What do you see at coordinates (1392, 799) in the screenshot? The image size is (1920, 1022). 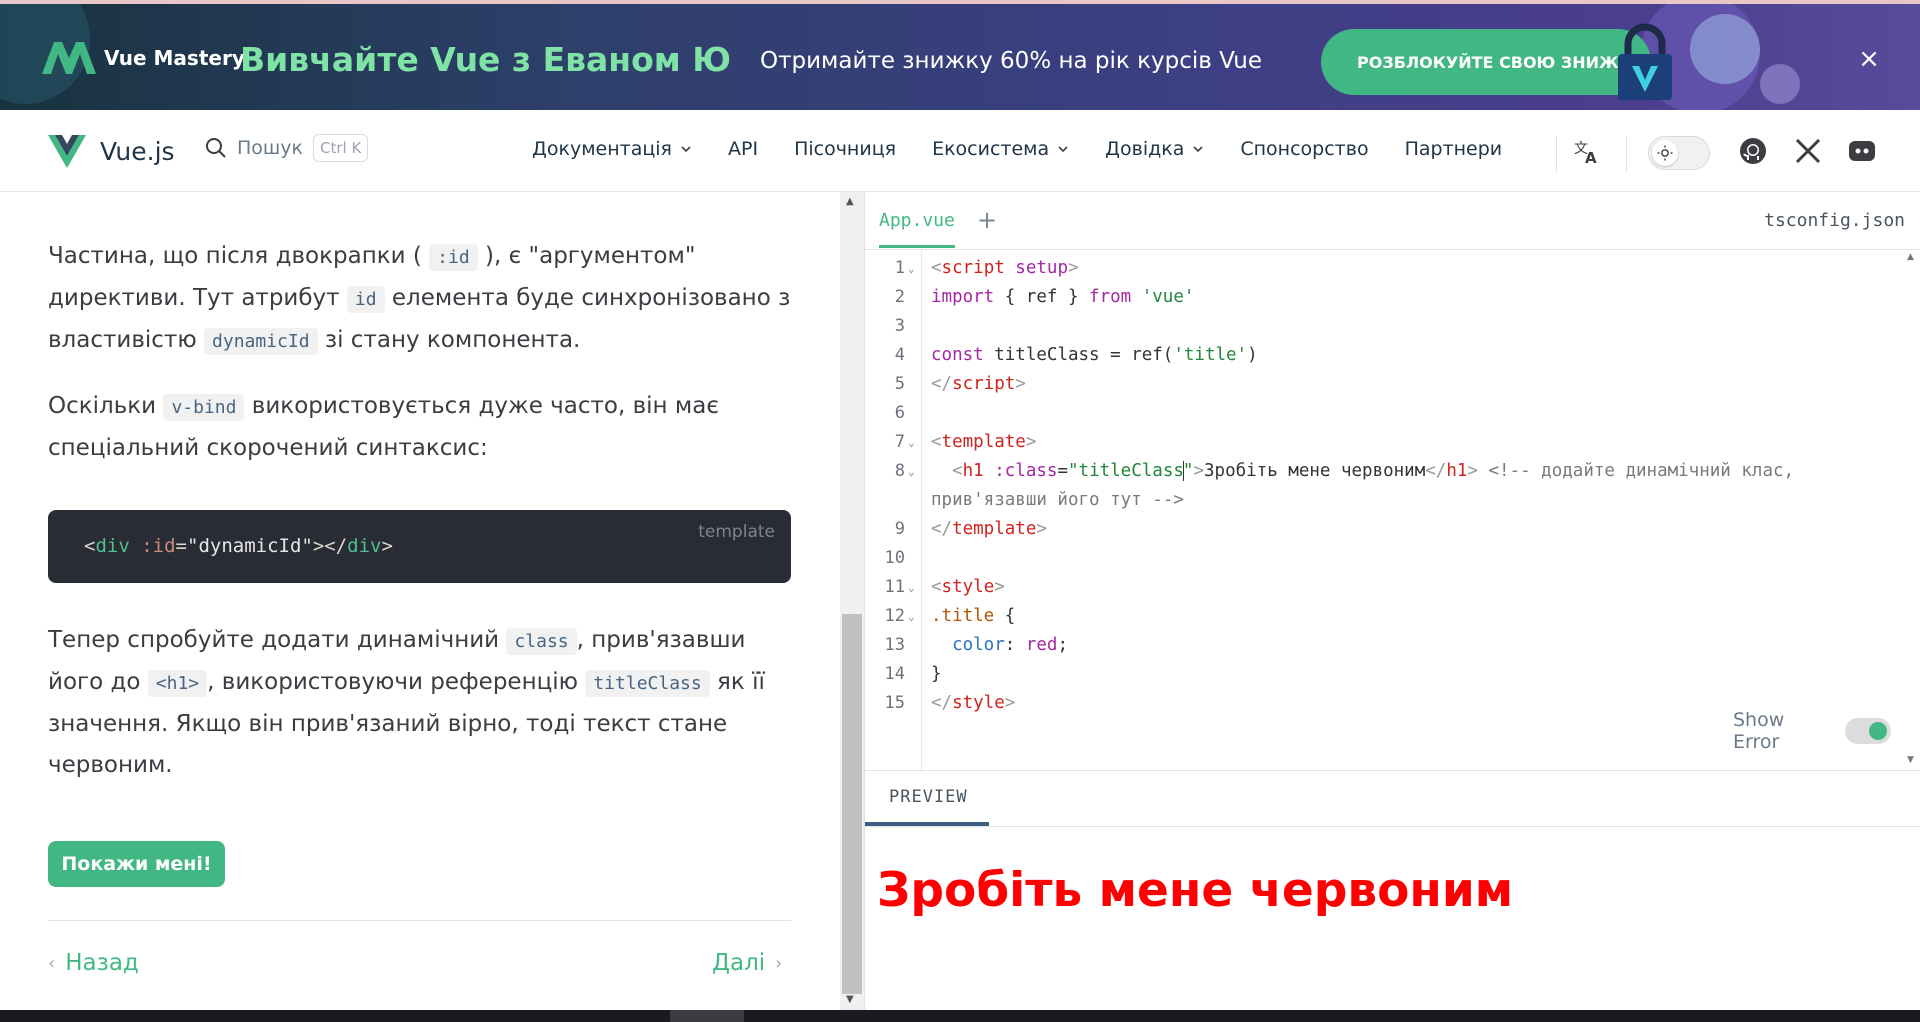 I see `preview-tabbar: PREVIEW` at bounding box center [1392, 799].